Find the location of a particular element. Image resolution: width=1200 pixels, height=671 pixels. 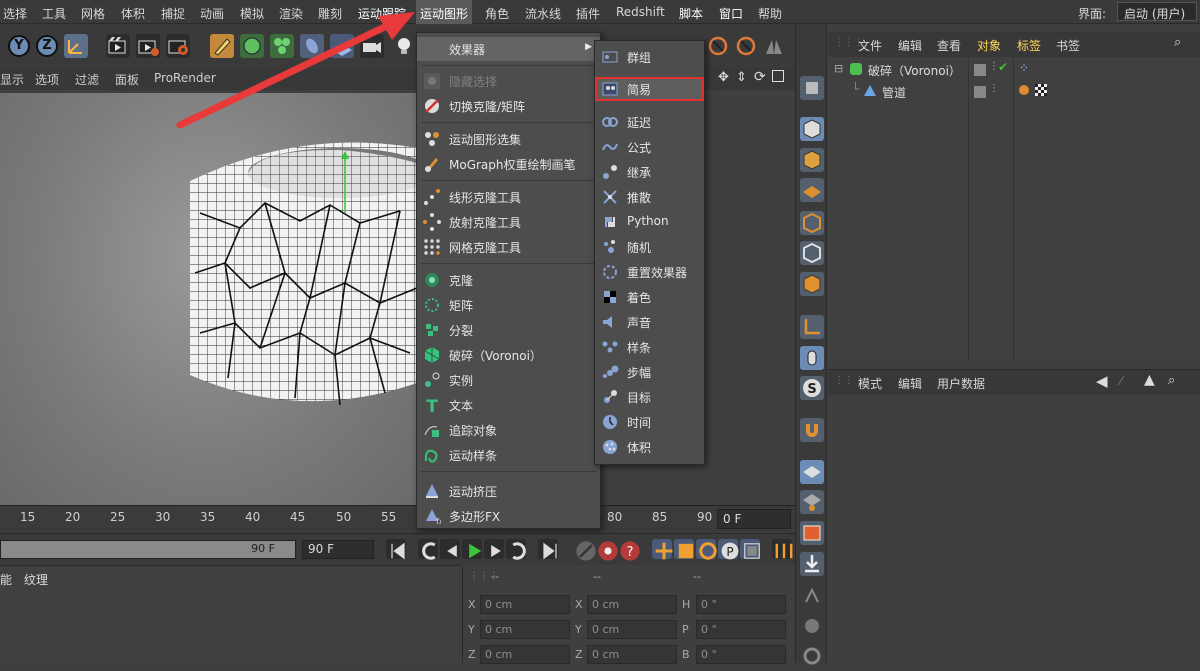

menu-item-sound-effector: 声音 is located at coordinates (649, 322).